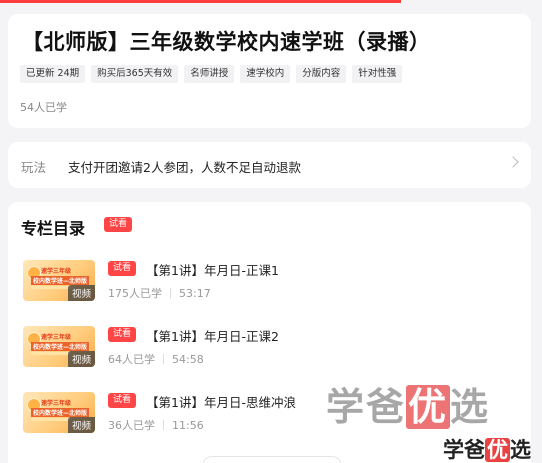  What do you see at coordinates (201, 1) in the screenshot?
I see `progress-bar-fill` at bounding box center [201, 1].